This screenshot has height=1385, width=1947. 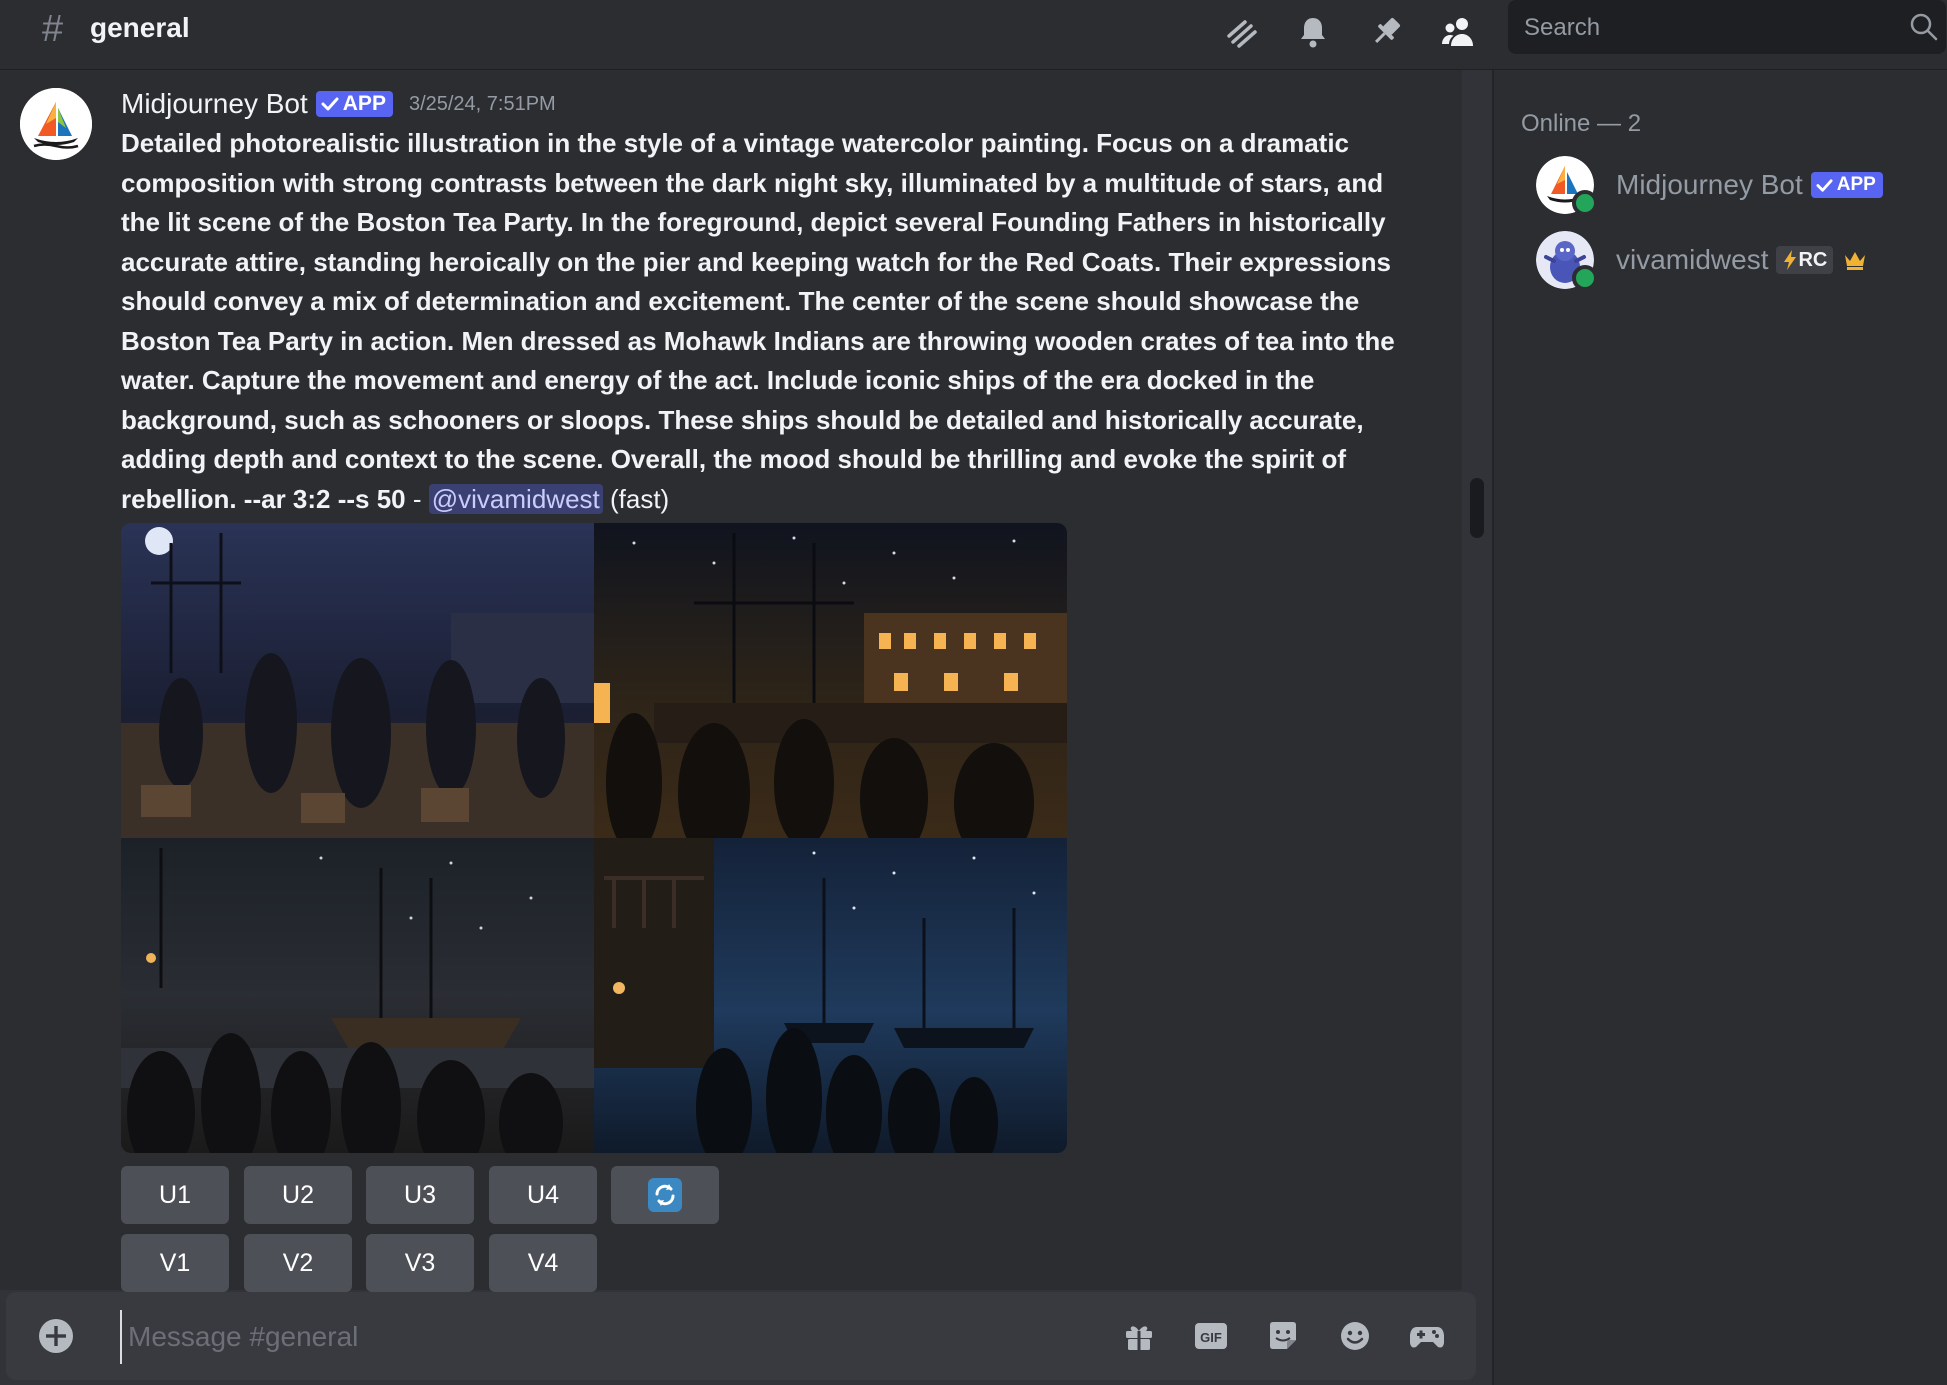 What do you see at coordinates (1313, 32) in the screenshot?
I see `bell-icon` at bounding box center [1313, 32].